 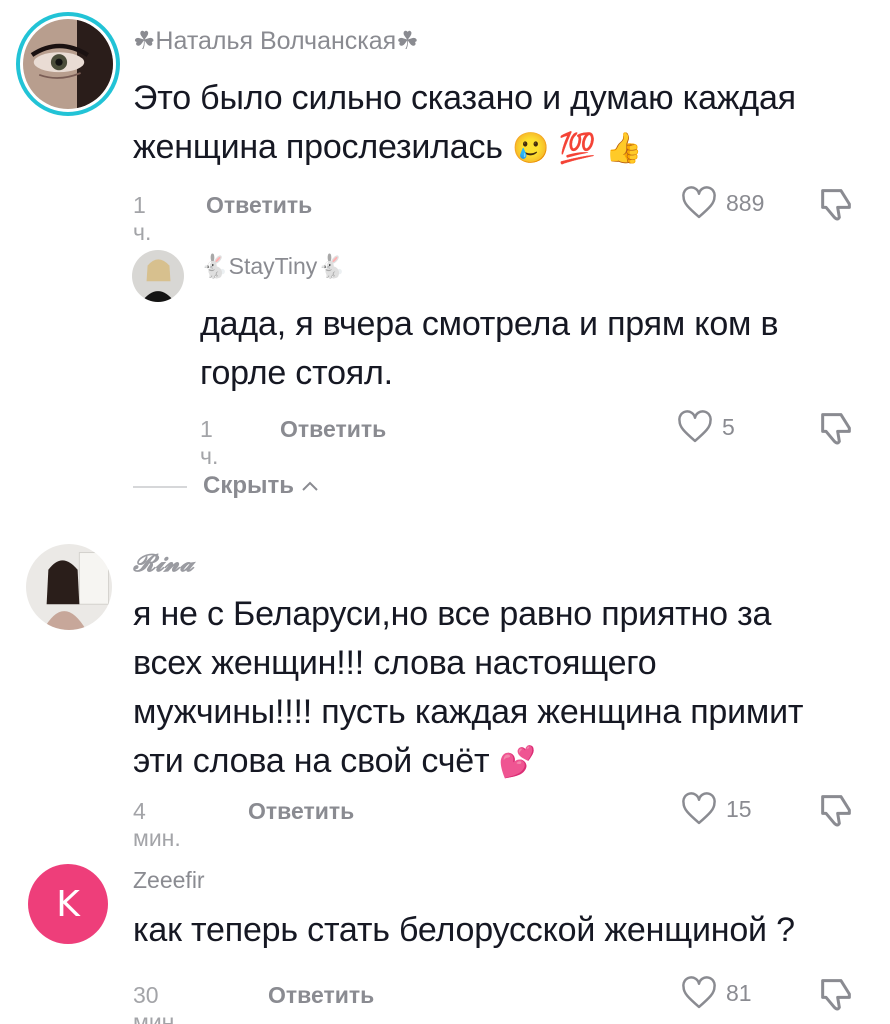 I want to click on username: ☘Наталья Волчанская☘, so click(x=276, y=41).